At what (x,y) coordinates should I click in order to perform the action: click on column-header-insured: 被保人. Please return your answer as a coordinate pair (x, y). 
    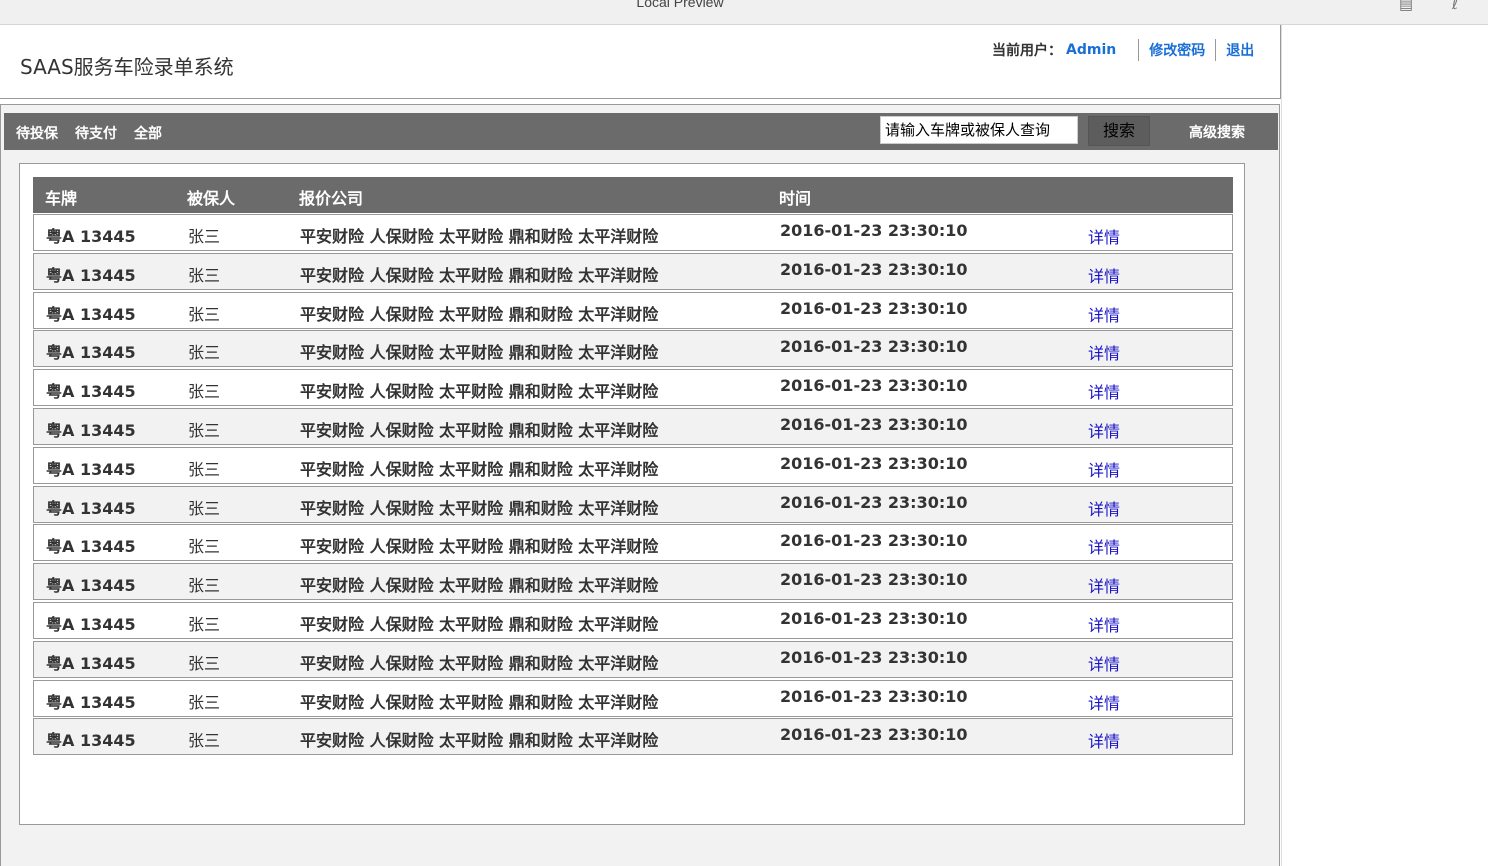
    Looking at the image, I should click on (211, 198).